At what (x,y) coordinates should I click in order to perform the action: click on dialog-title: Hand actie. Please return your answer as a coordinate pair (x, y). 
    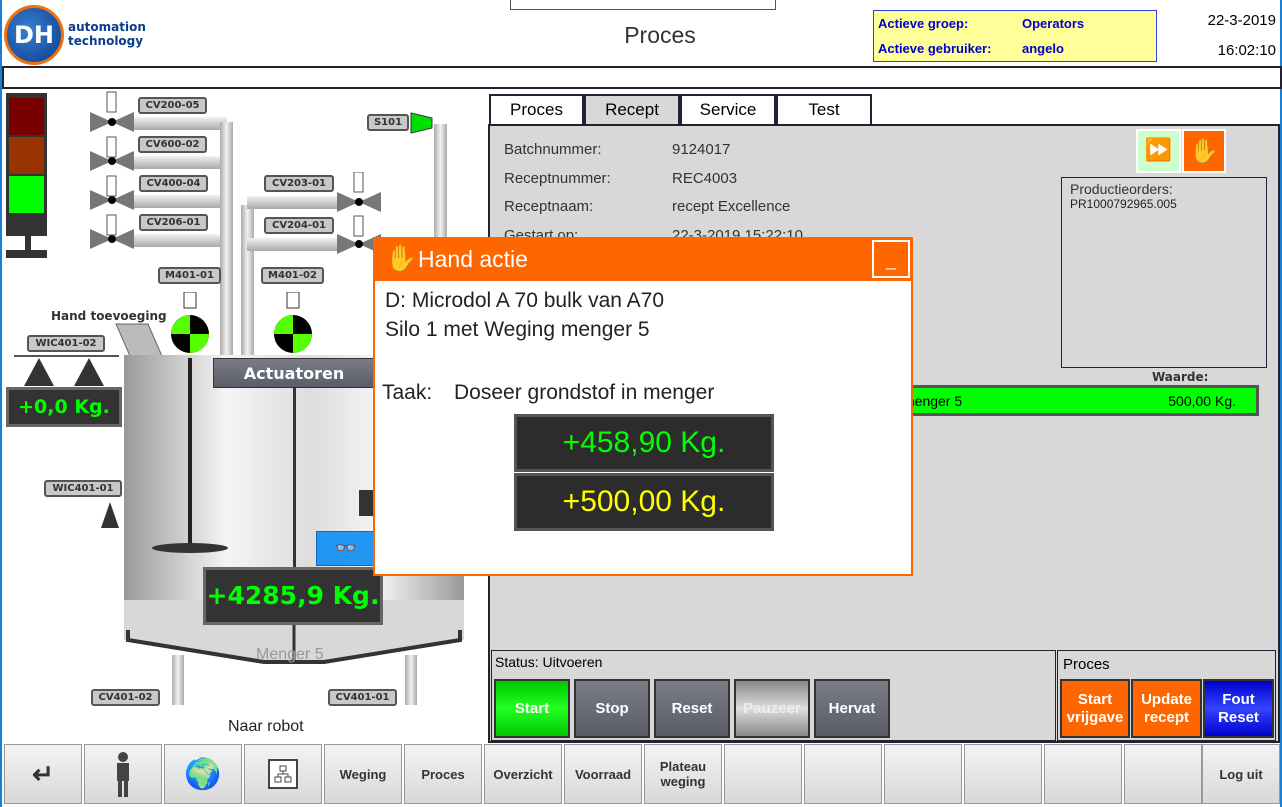
    Looking at the image, I should click on (473, 259).